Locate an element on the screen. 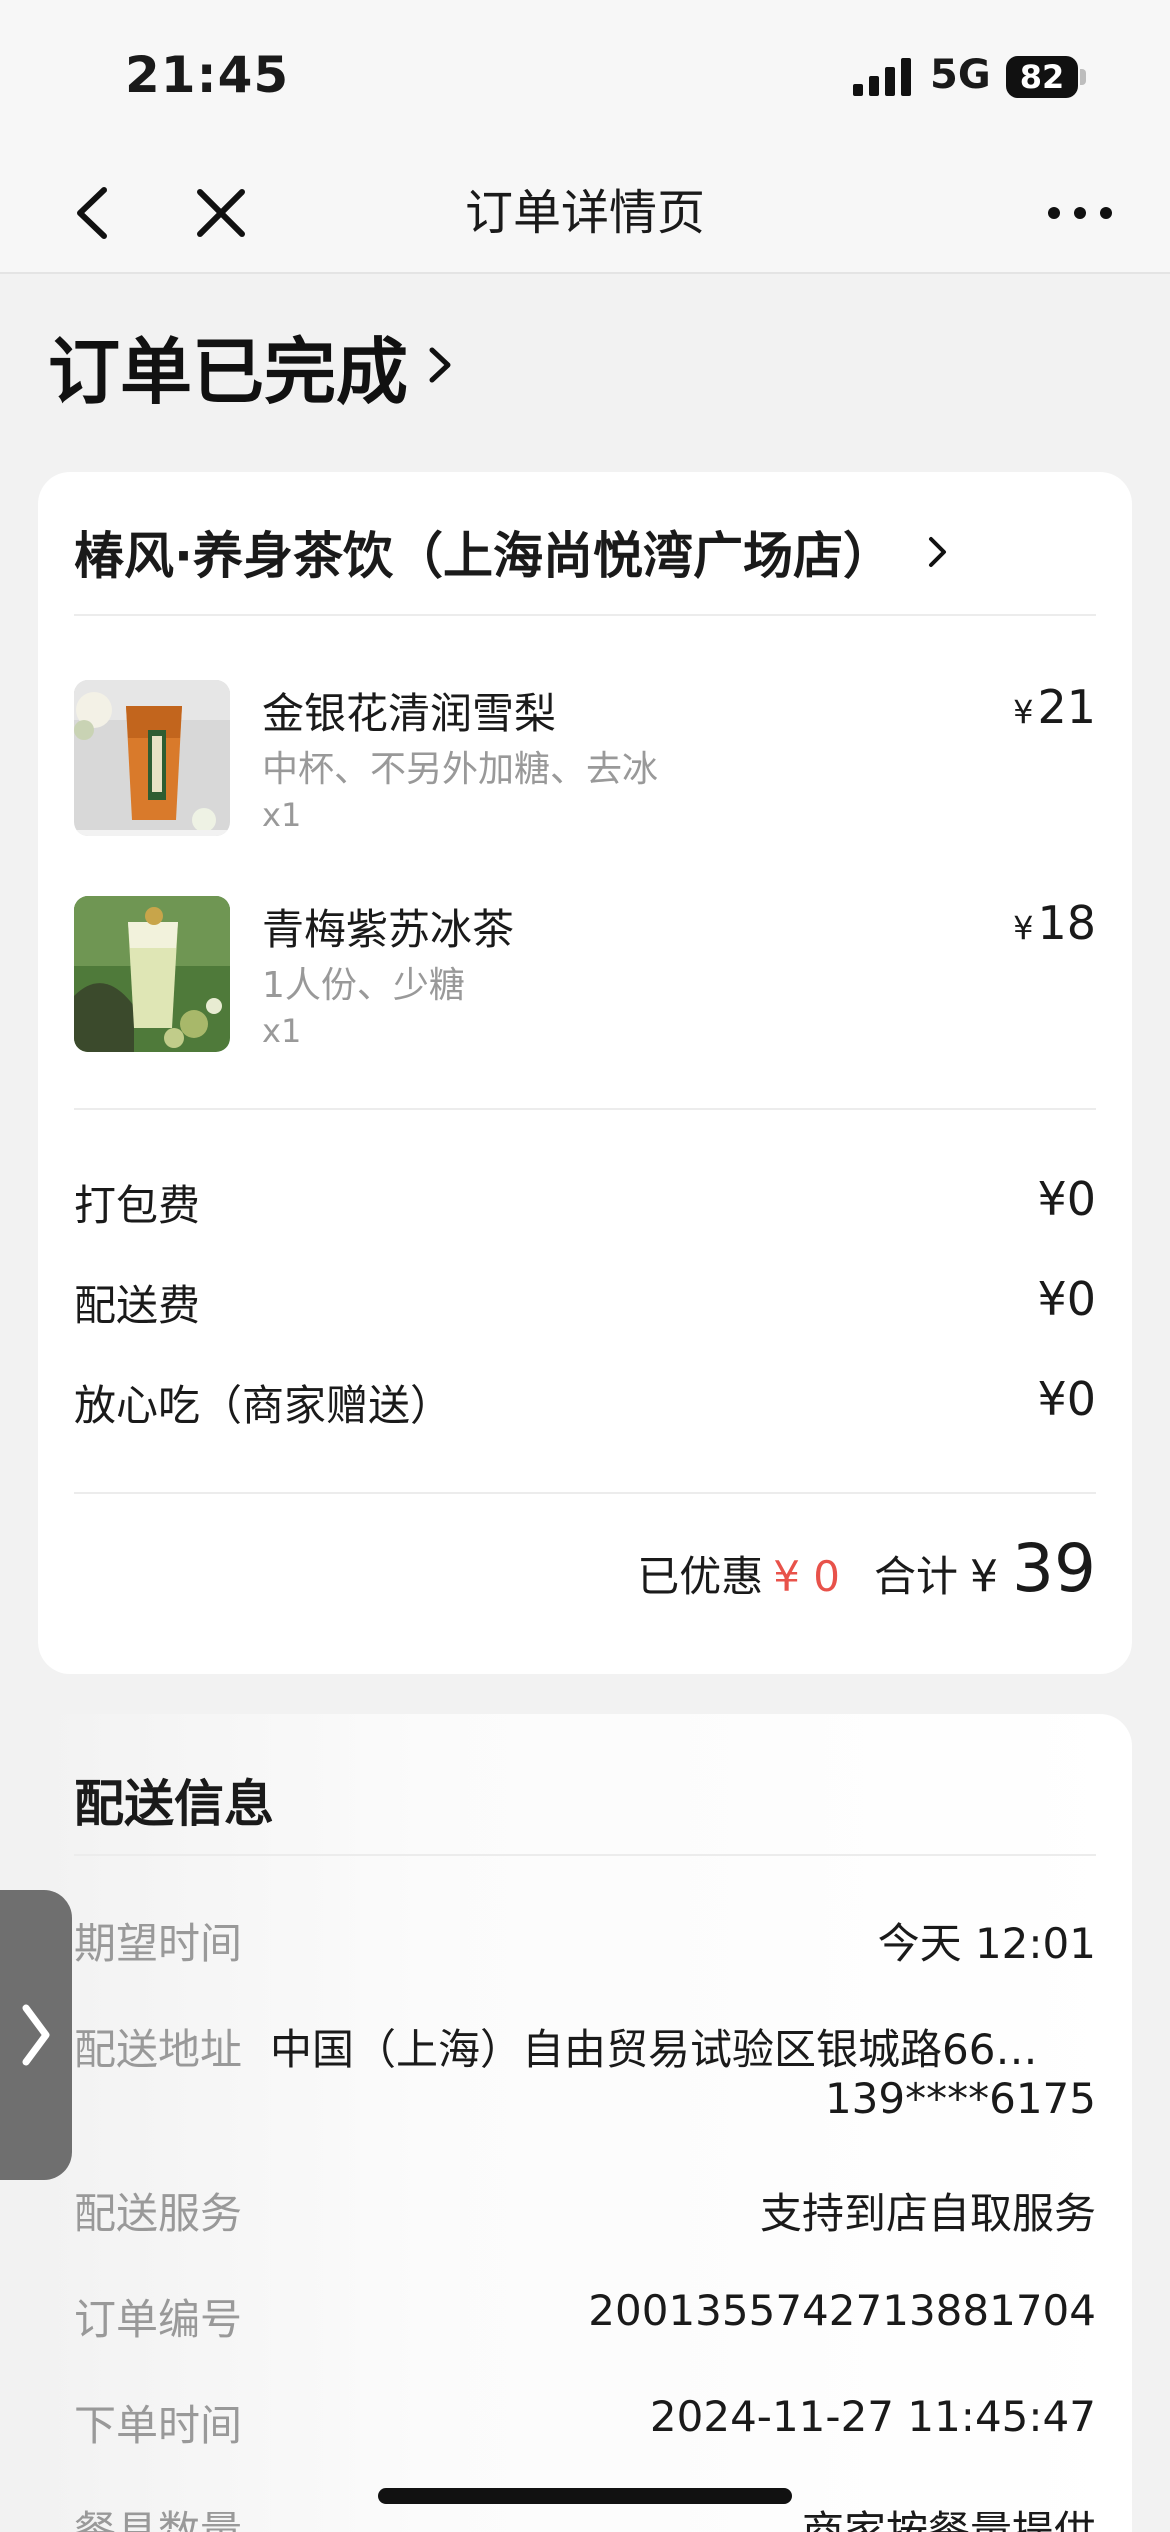 The width and height of the screenshot is (1170, 2532). order-status-link: 订单已完成 is located at coordinates (252, 367).